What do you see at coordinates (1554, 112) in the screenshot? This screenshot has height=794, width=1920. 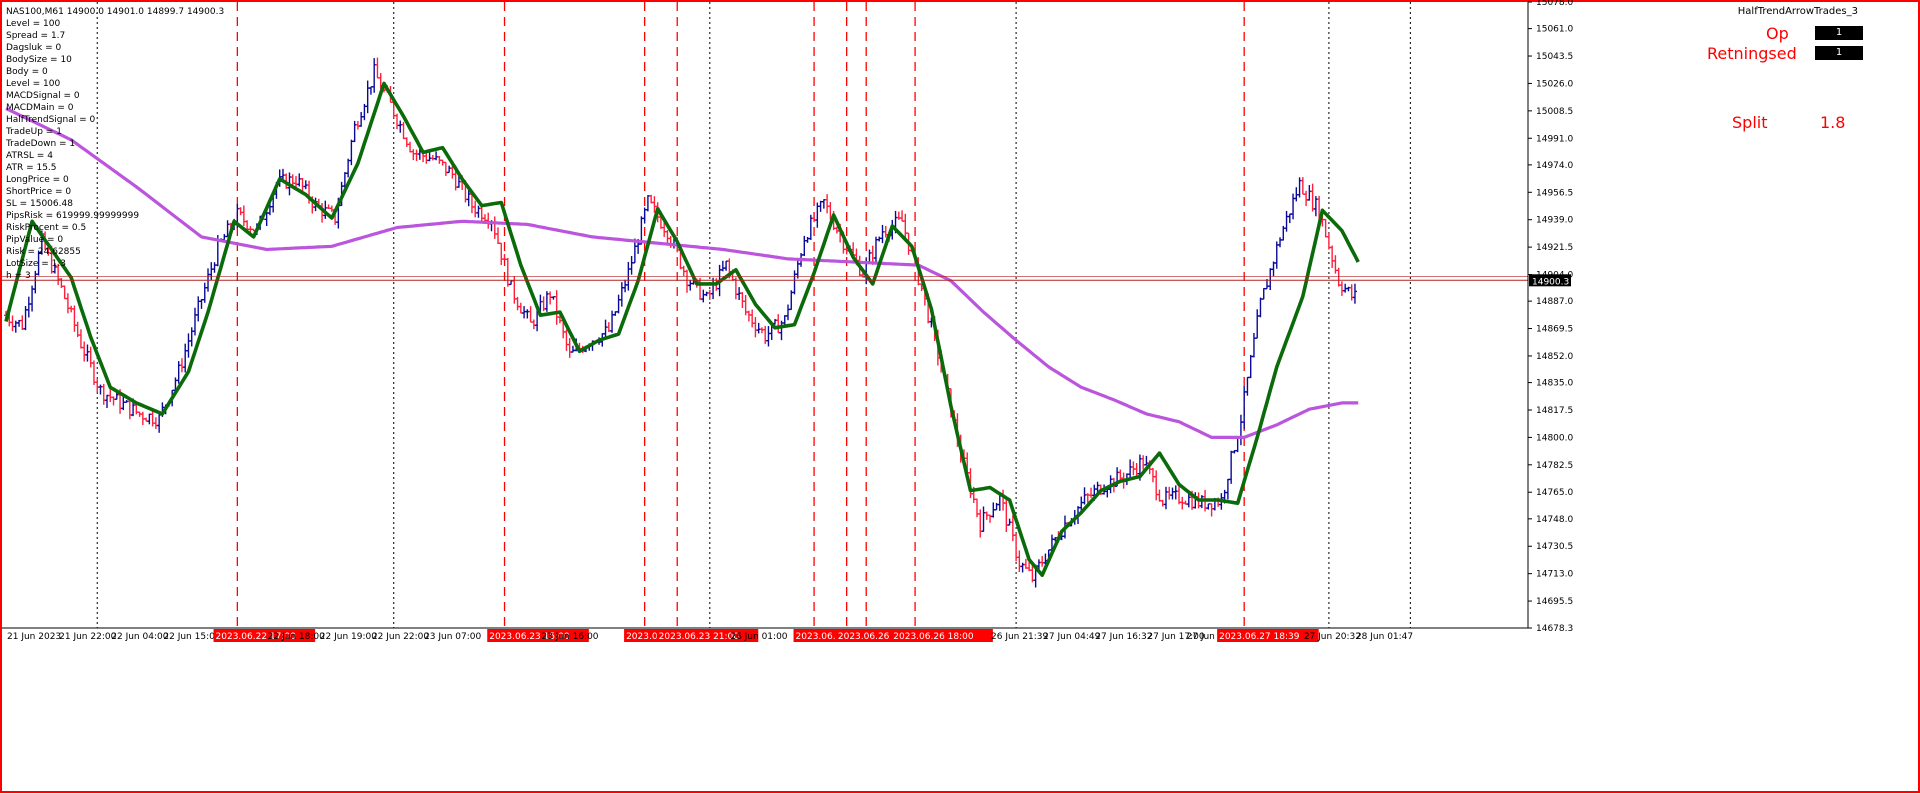 I see `y-tick-label: 15008.5` at bounding box center [1554, 112].